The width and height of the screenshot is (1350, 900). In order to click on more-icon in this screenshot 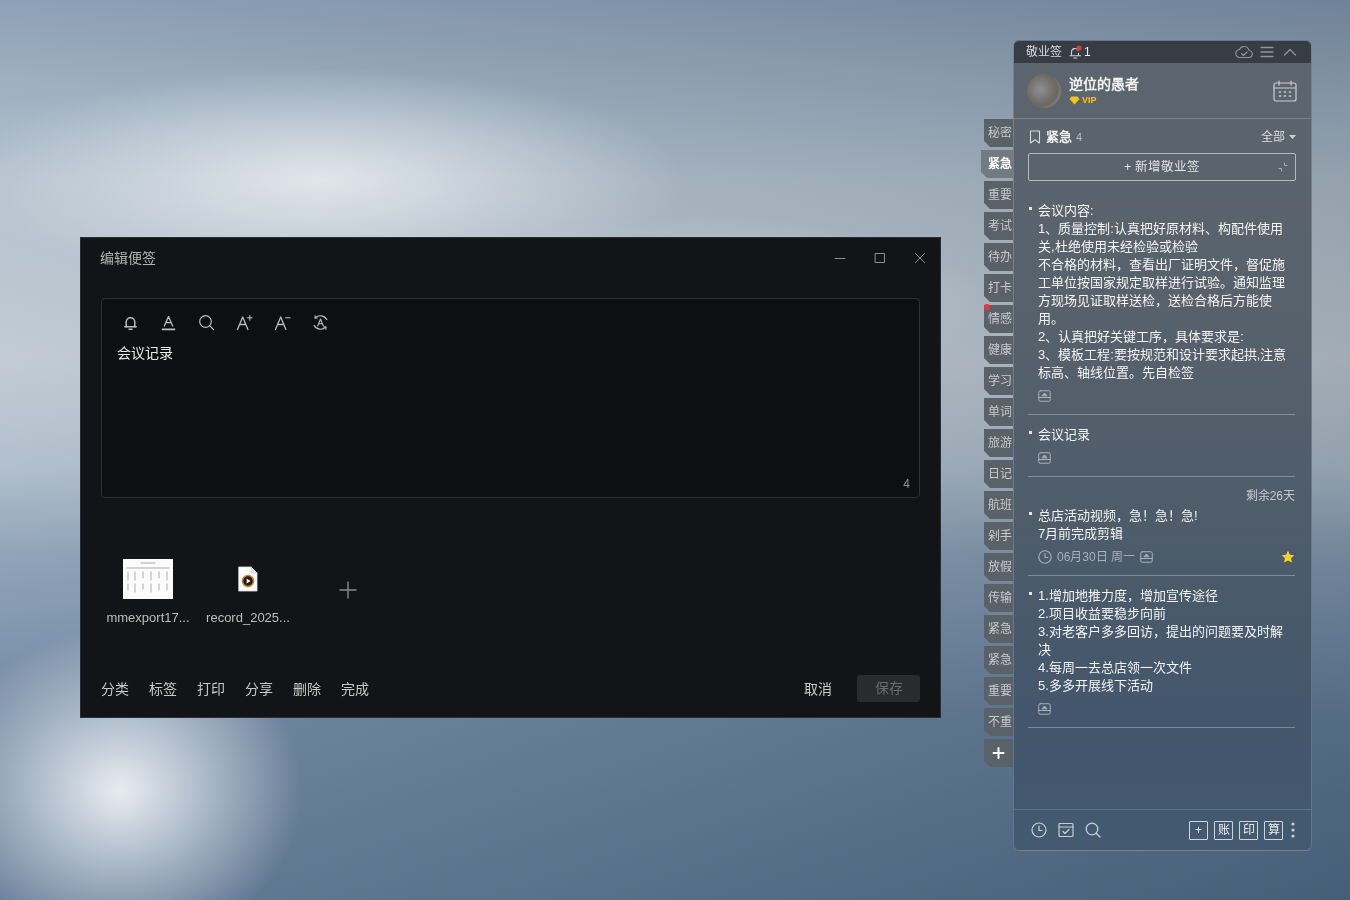, I will do `click(1293, 830)`.